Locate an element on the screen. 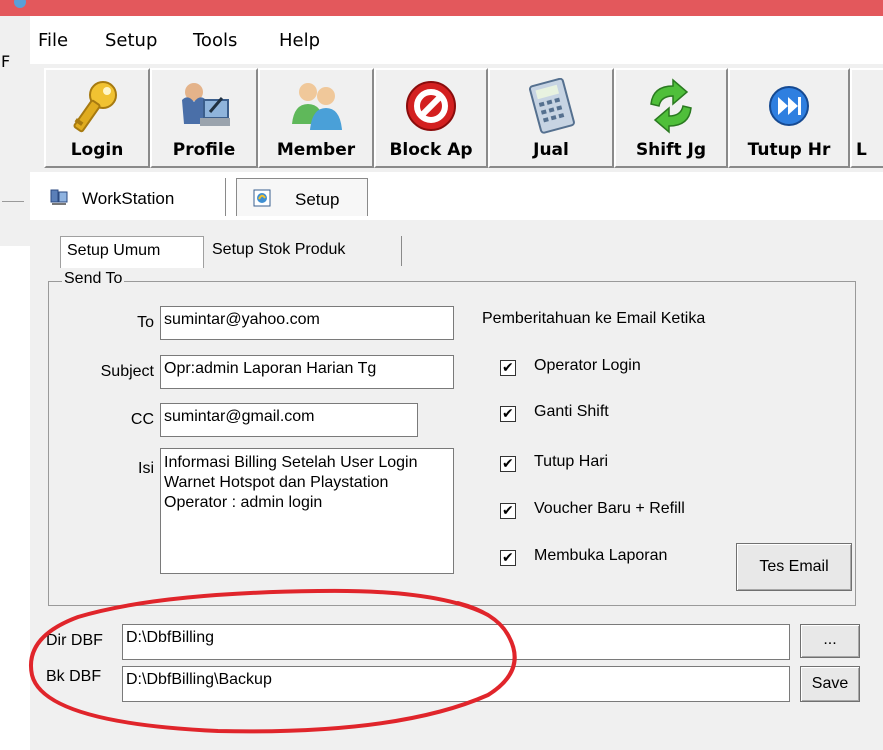  key-icon is located at coordinates (95, 107).